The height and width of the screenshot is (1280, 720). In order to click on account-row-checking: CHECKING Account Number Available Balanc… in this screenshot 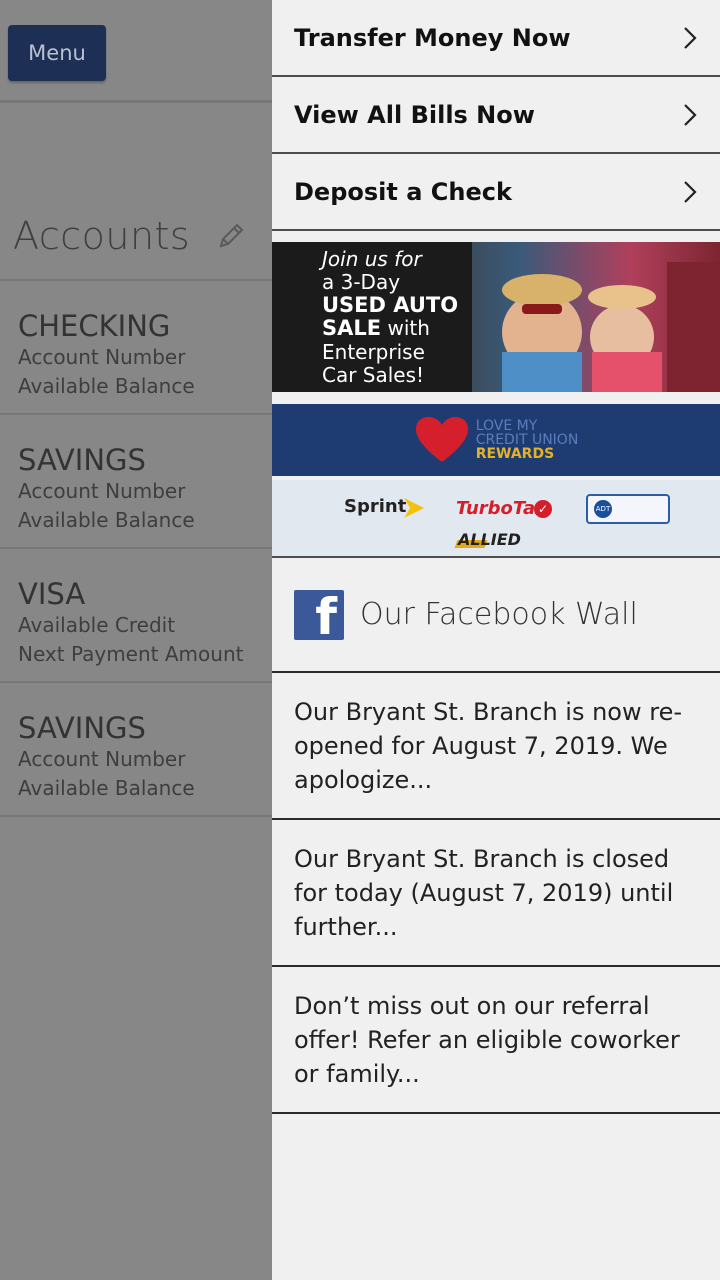, I will do `click(136, 348)`.